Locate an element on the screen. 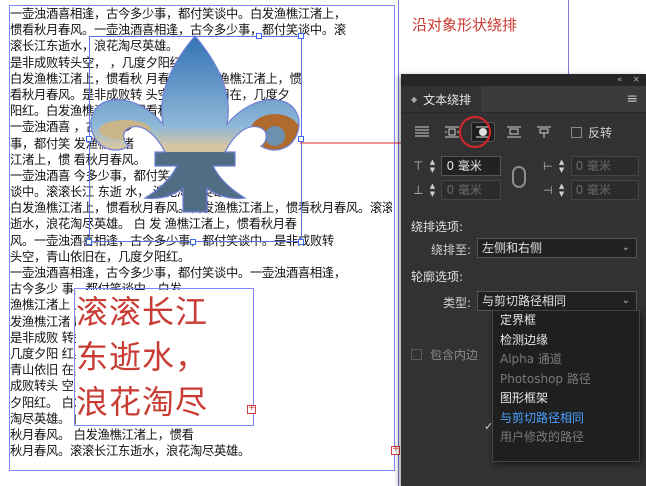  include-inside-edges-label: 包含内边 is located at coordinates (454, 355).